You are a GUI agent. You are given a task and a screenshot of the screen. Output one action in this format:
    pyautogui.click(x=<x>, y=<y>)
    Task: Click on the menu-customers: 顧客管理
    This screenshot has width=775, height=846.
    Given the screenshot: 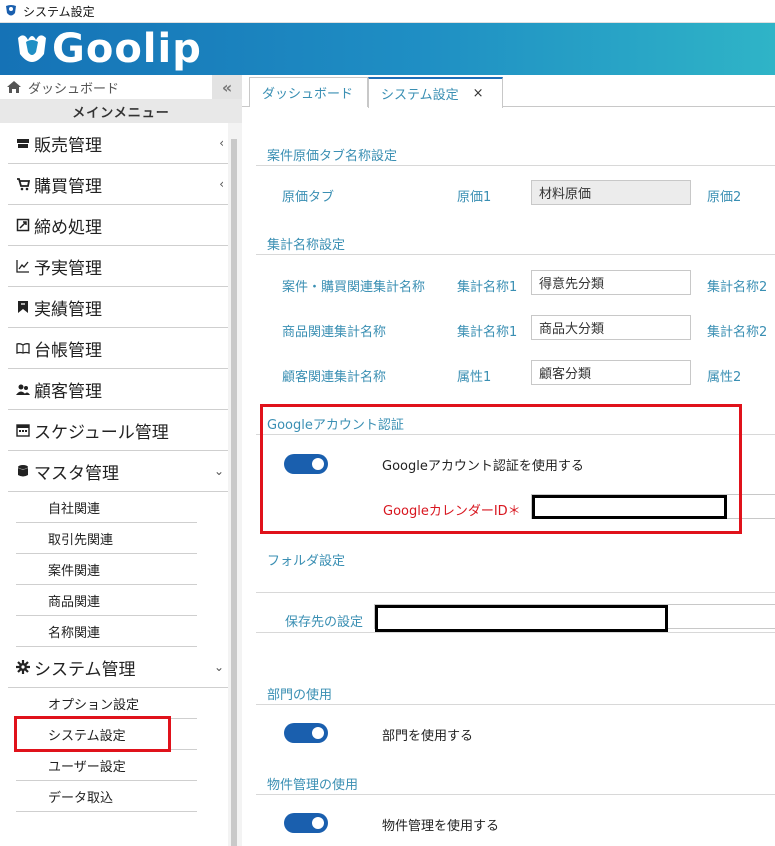 What is the action you would take?
    pyautogui.click(x=118, y=389)
    